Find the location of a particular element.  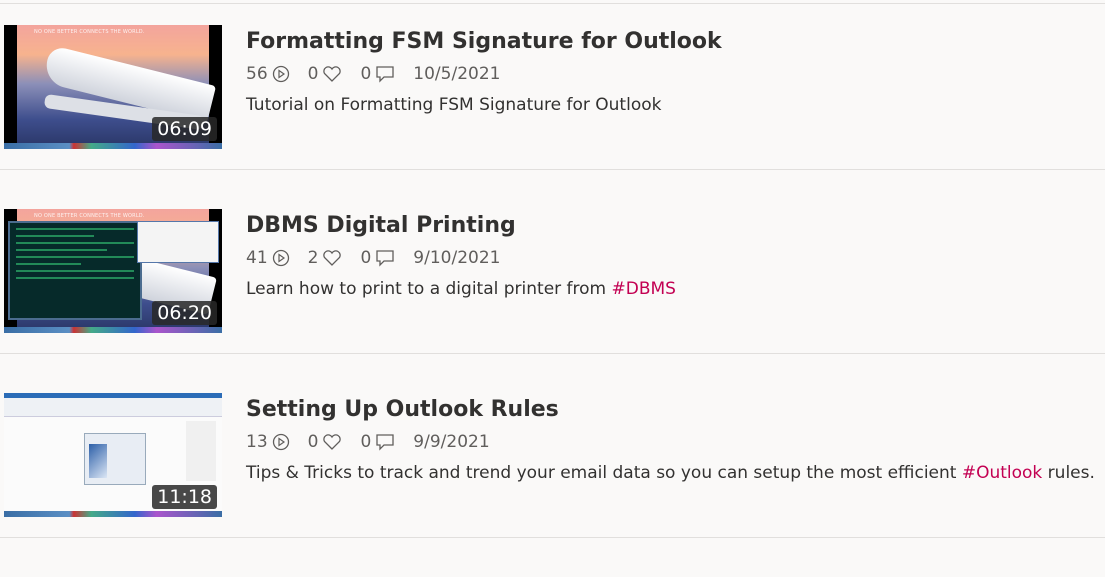

view-count: 56 is located at coordinates (268, 74).